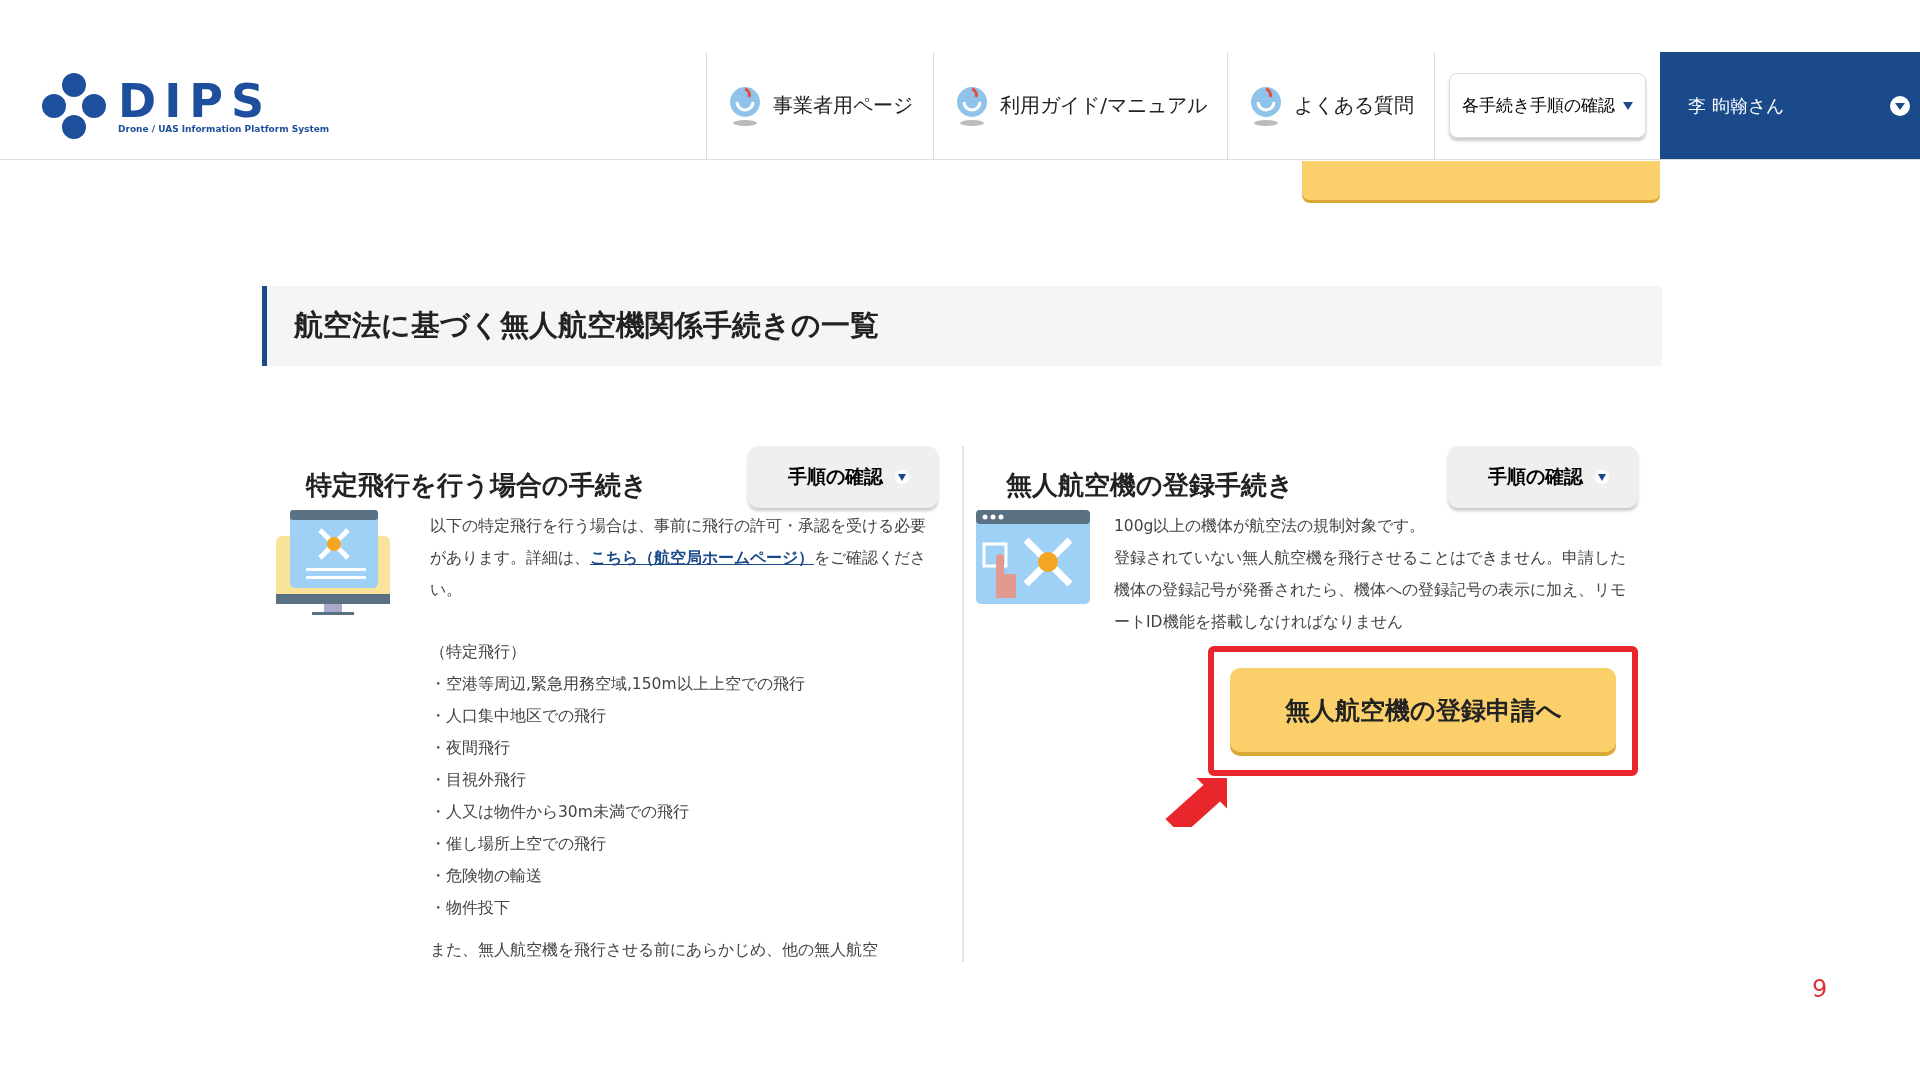 The width and height of the screenshot is (1920, 1080). Describe the element at coordinates (1790, 105) in the screenshot. I see `user-menu: 李 昫翰さん` at that location.